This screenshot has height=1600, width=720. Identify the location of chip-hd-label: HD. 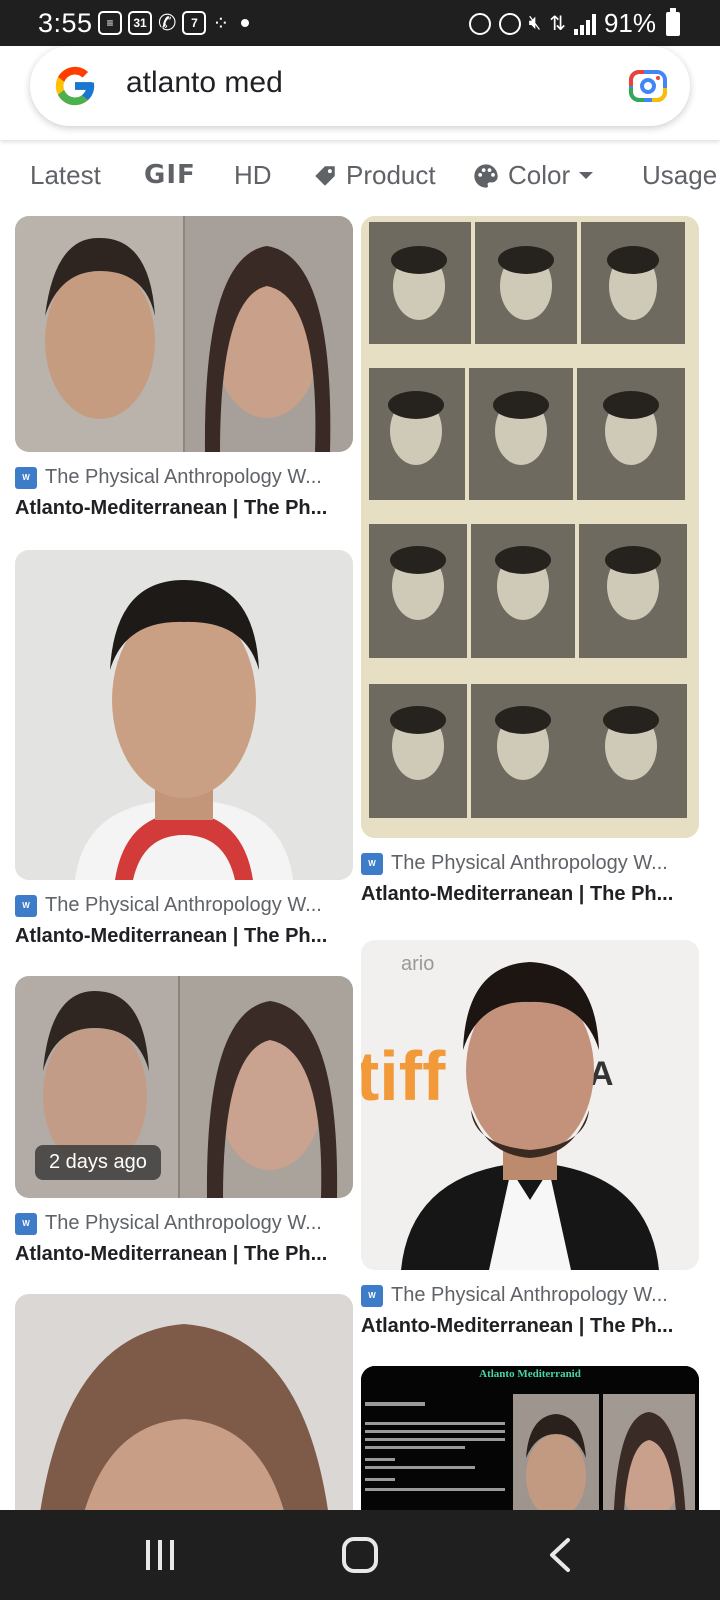
(253, 175).